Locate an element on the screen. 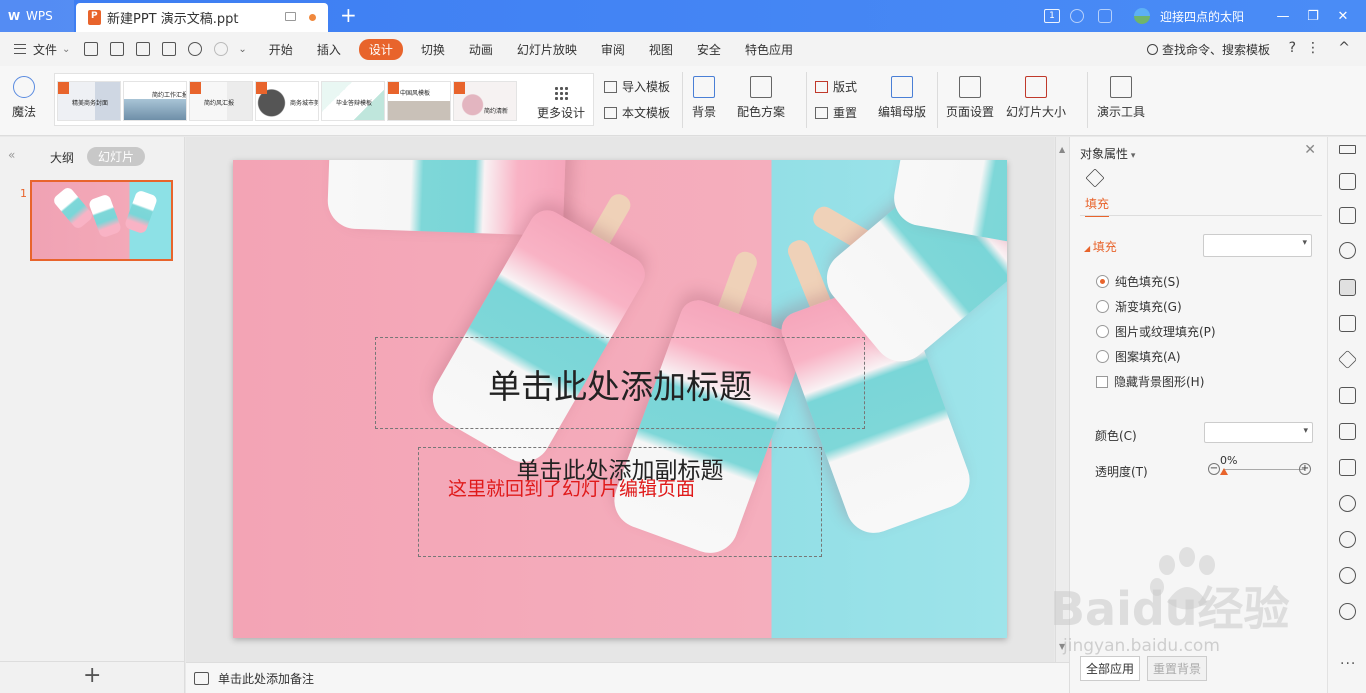 This screenshot has width=1366, height=693. help-icon: ? is located at coordinates (1292, 48).